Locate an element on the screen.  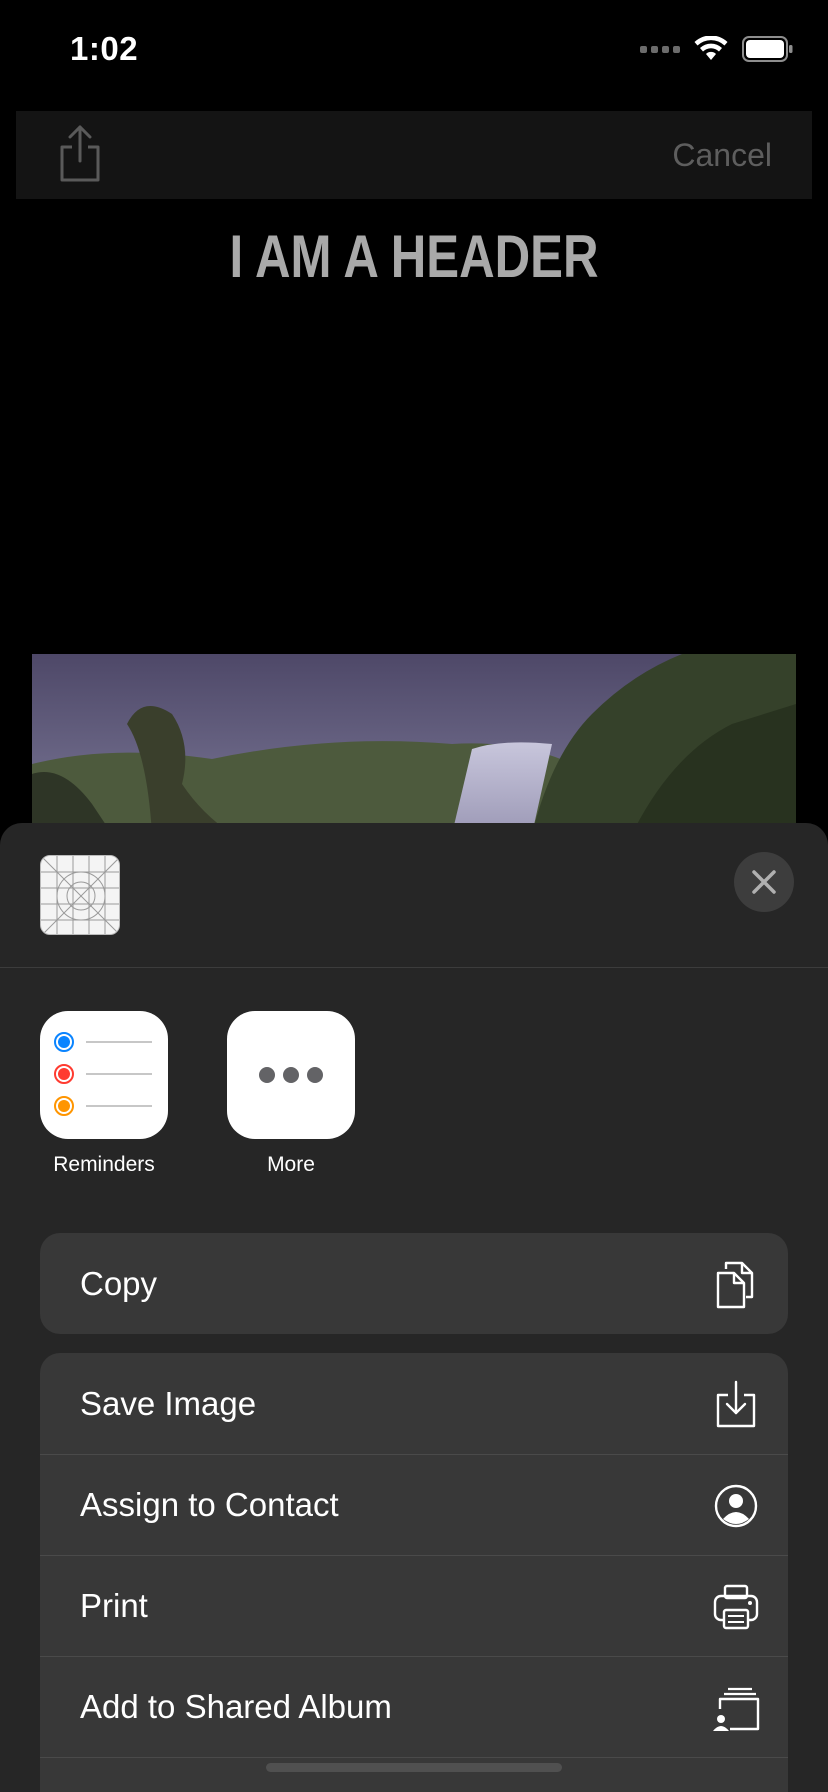
contact-icon is located at coordinates (736, 1506).